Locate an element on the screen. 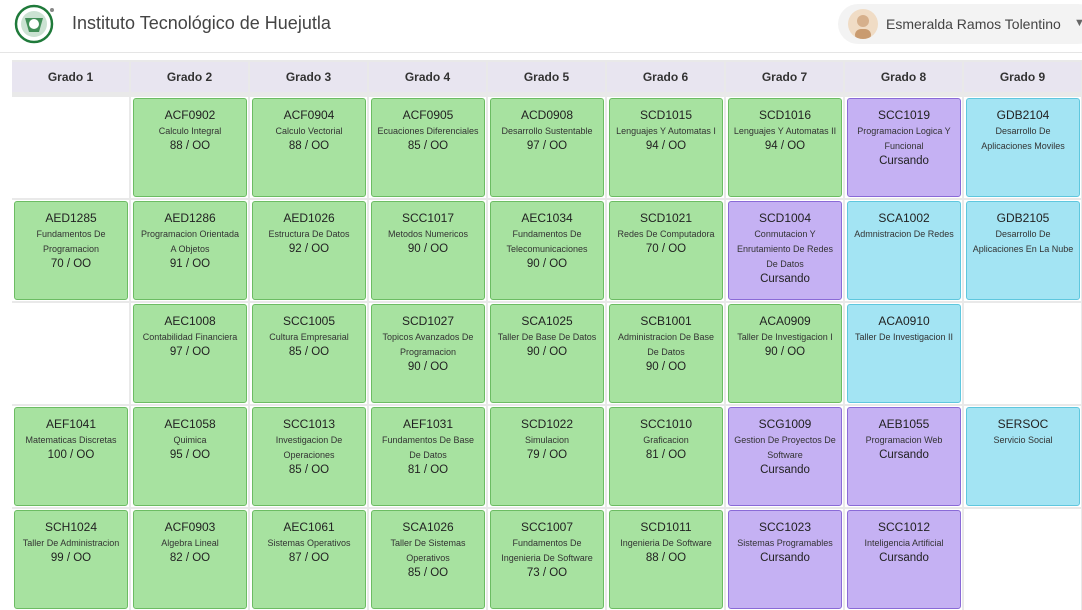 This screenshot has width=1082, height=610. course-card-scc1012: SCC1012 Inteligencia Artificial Cursando is located at coordinates (904, 559).